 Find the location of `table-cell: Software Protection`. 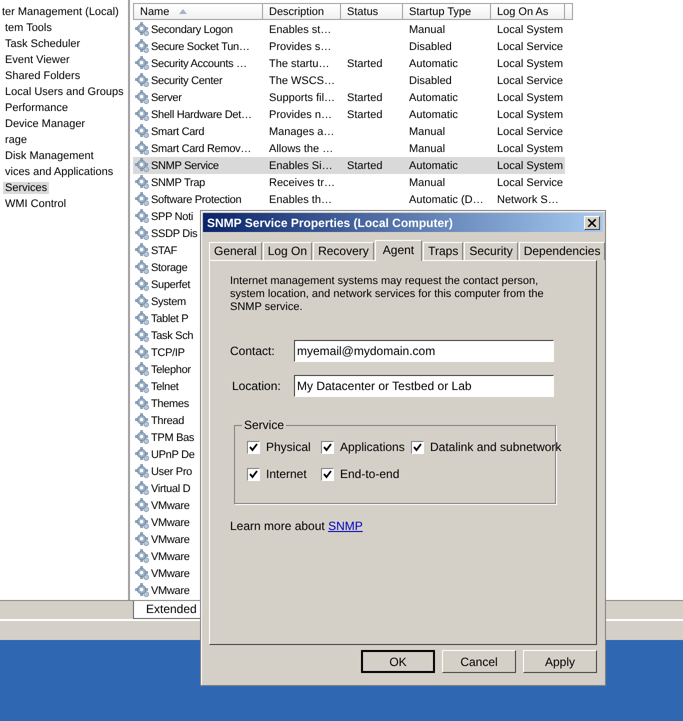

table-cell: Software Protection is located at coordinates (196, 200).